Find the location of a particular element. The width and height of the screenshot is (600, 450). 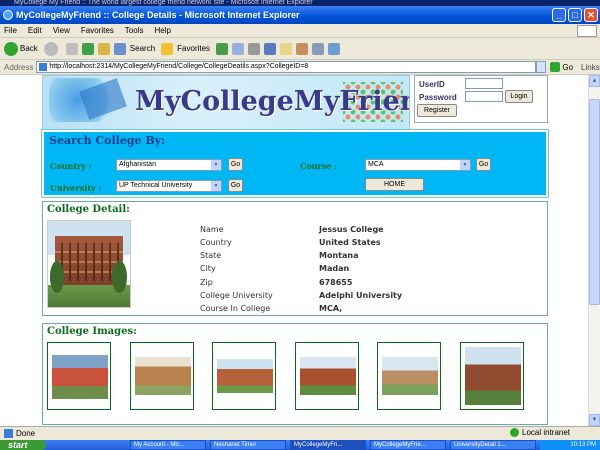

address-label: Address is located at coordinates (19, 67).